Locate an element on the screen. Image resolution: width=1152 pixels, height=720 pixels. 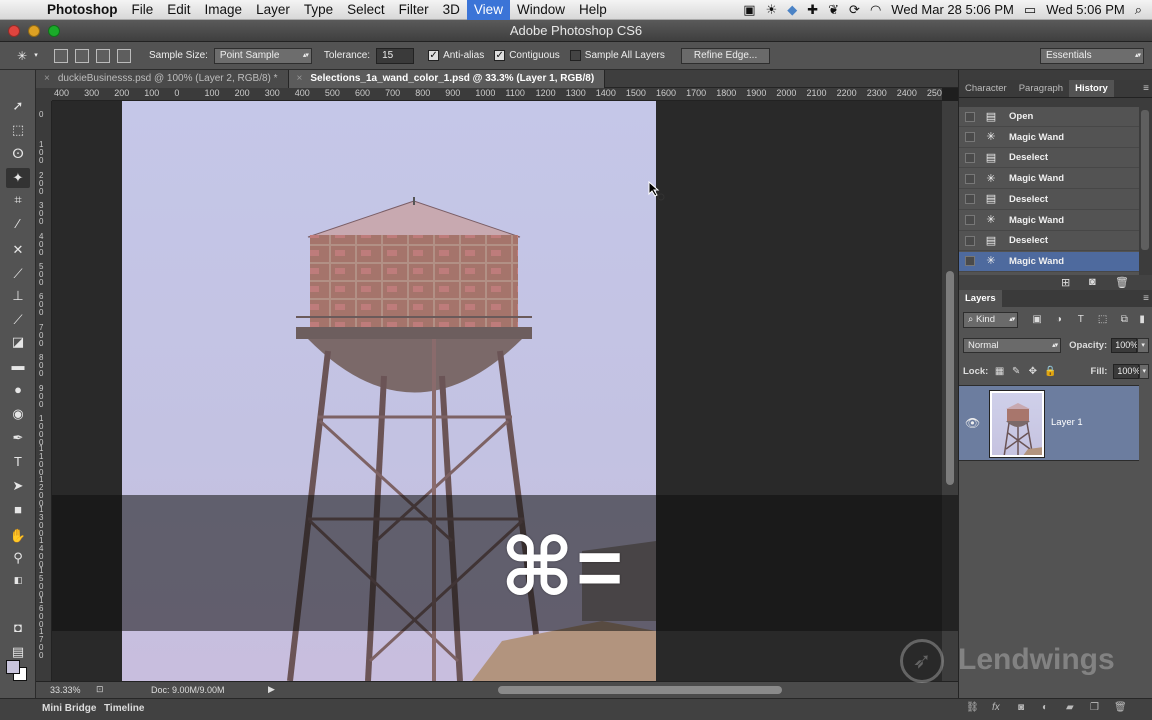
menu-layer: Layer is located at coordinates (273, 10).